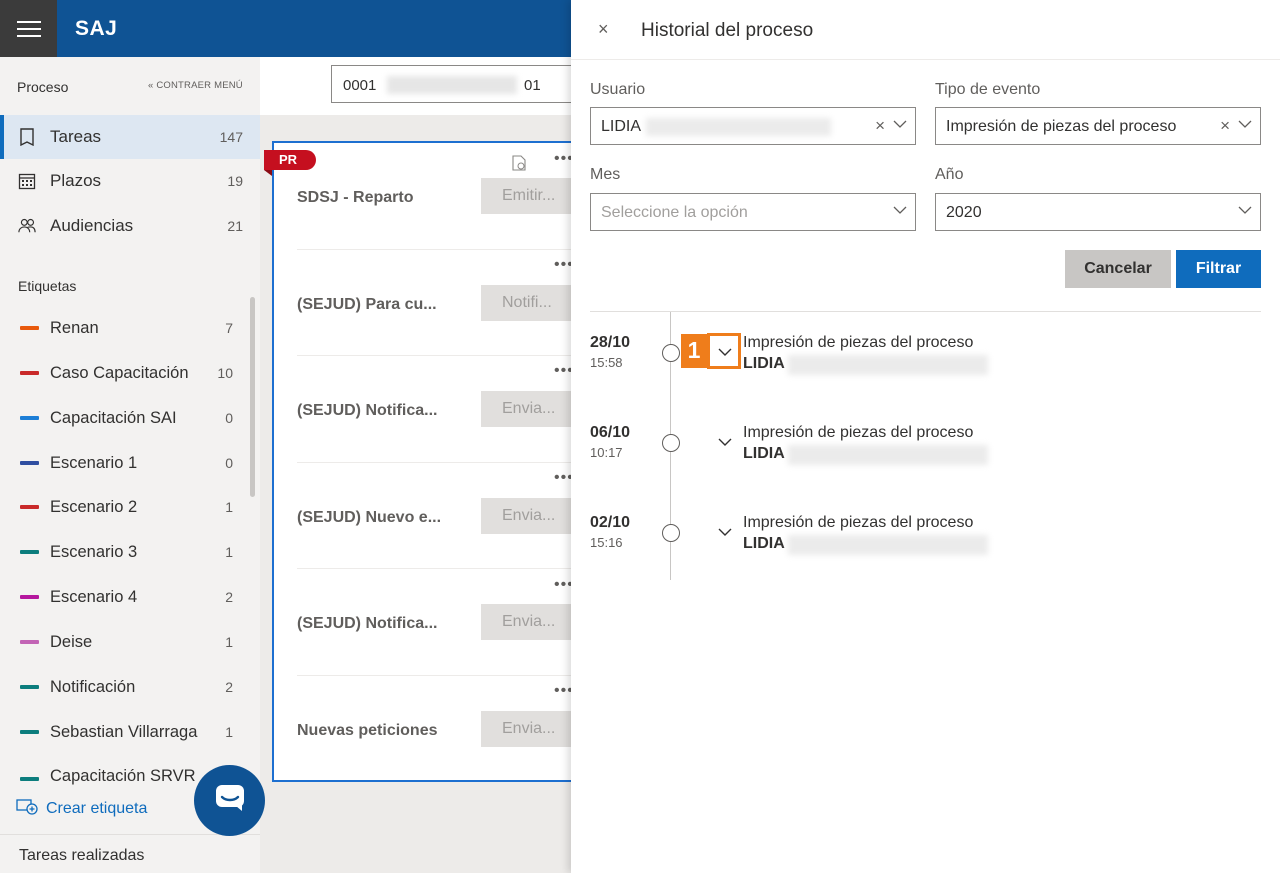 Image resolution: width=1280 pixels, height=873 pixels. What do you see at coordinates (125, 642) in the screenshot?
I see `tag-item: Deise 1` at bounding box center [125, 642].